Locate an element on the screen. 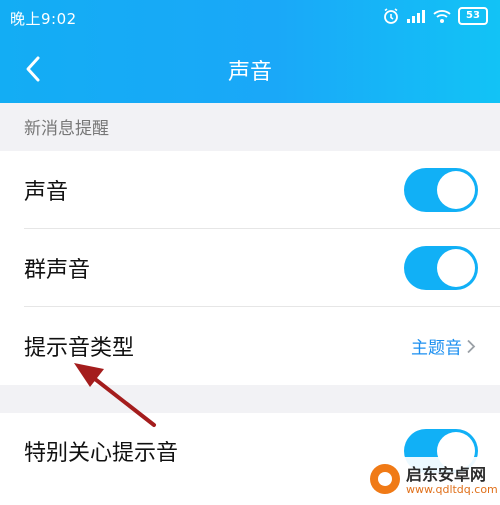 This screenshot has height=505, width=500. wifi-icon is located at coordinates (442, 16).